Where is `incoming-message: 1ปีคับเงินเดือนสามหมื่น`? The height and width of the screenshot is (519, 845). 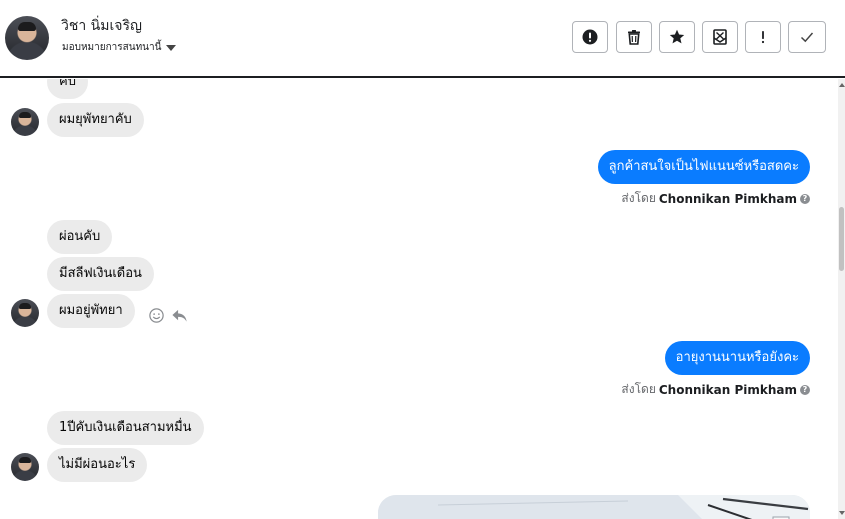 incoming-message: 1ปีคับเงินเดือนสามหมื่น is located at coordinates (125, 428).